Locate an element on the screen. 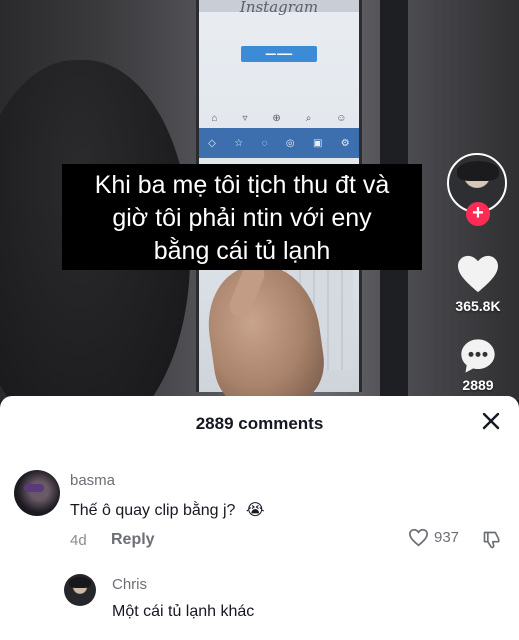 The height and width of the screenshot is (640, 519). commenter-avatar is located at coordinates (37, 493).